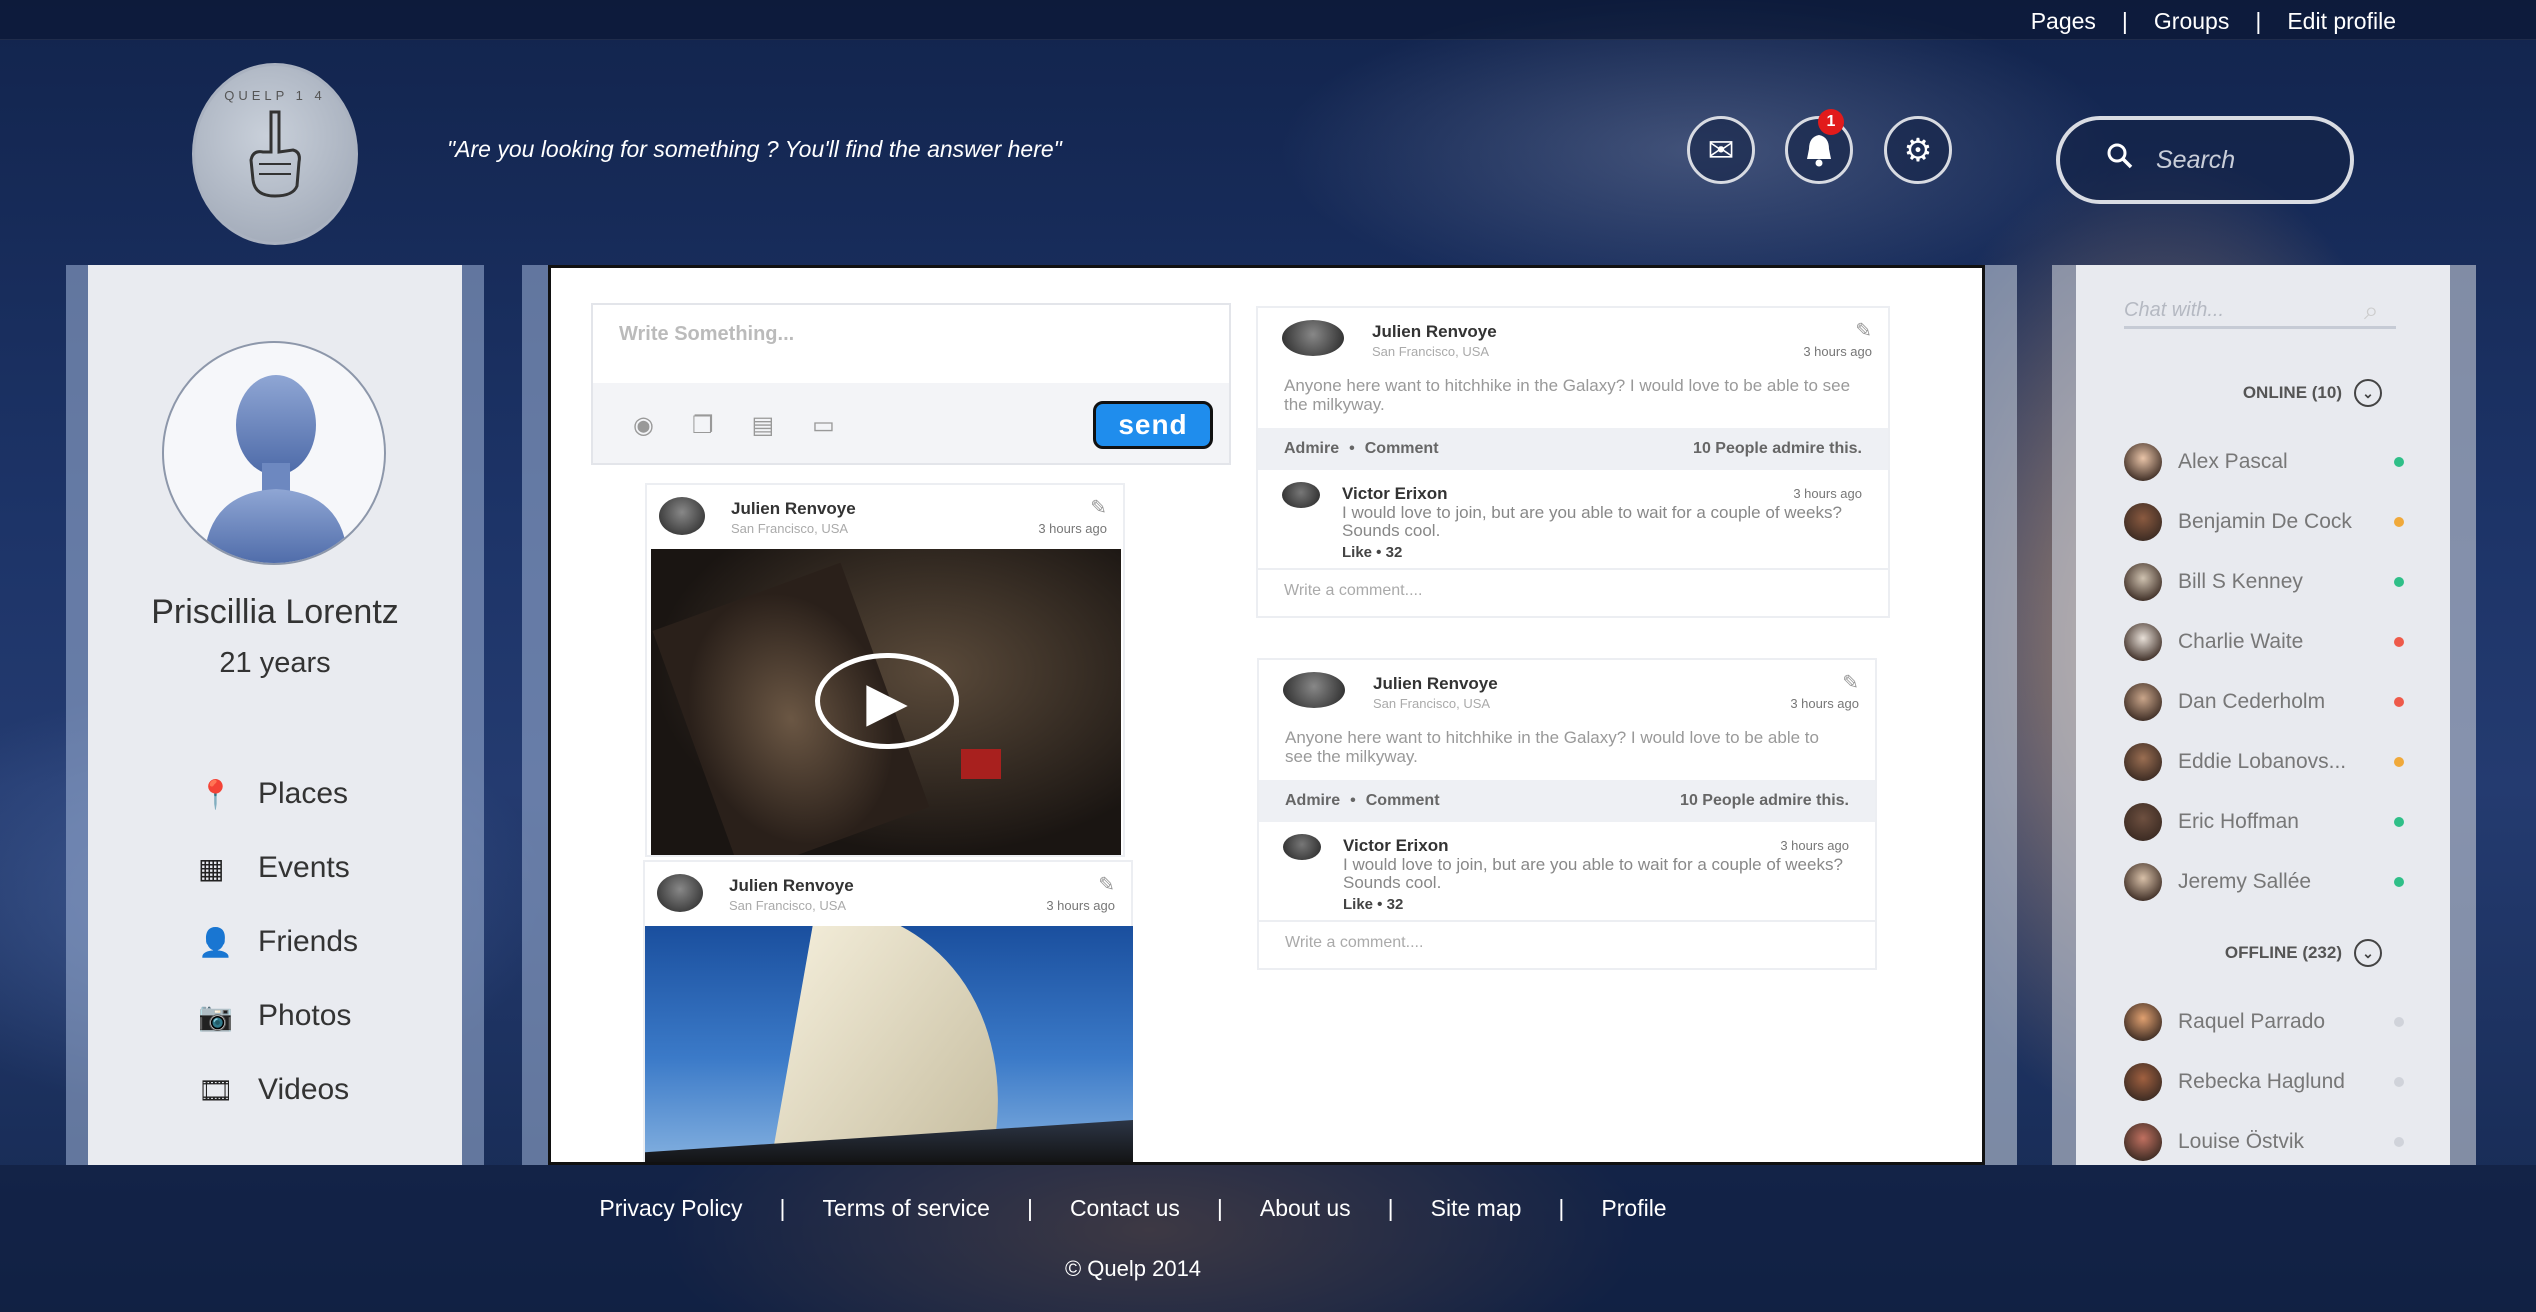 The image size is (2536, 1312). I want to click on chat-contact: Louise Östvik, so click(2264, 1142).